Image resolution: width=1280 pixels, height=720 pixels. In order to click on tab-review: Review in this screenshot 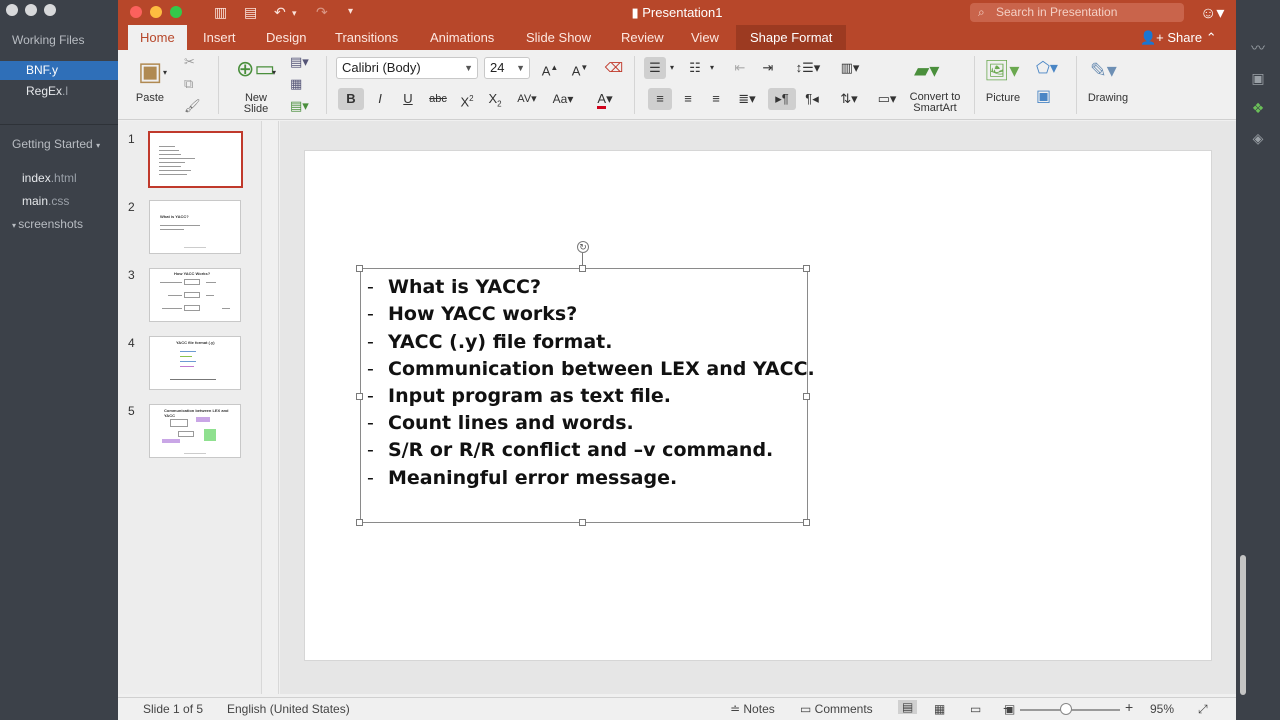, I will do `click(642, 37)`.